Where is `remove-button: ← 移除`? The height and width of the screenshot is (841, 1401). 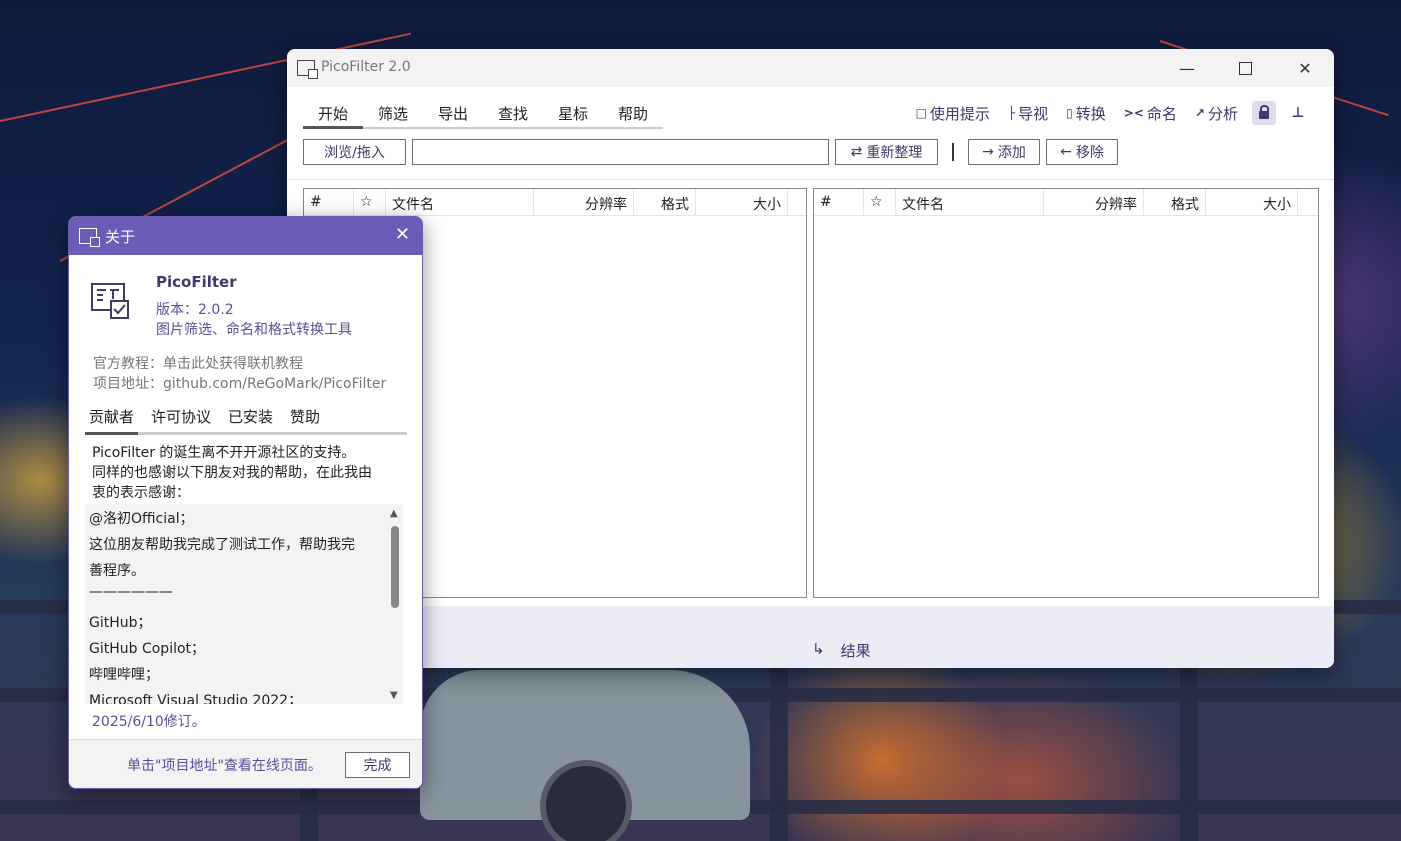
remove-button: ← 移除 is located at coordinates (1082, 152).